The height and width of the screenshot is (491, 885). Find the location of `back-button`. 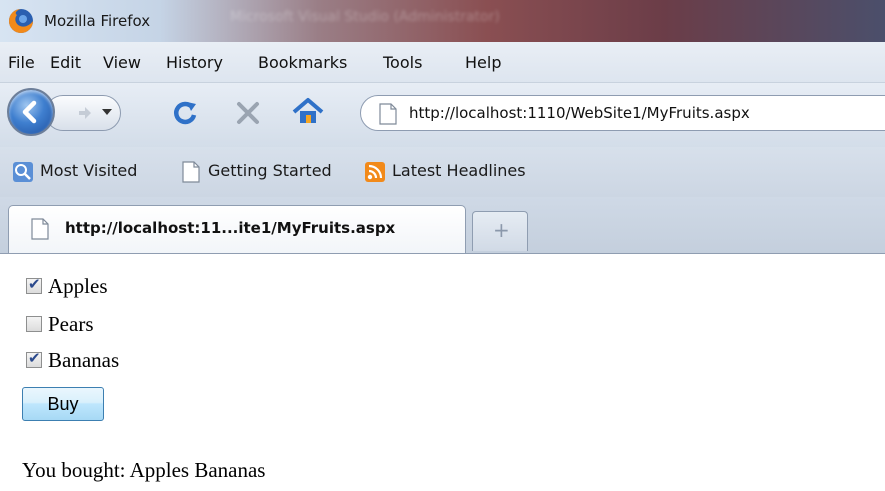

back-button is located at coordinates (31, 112).